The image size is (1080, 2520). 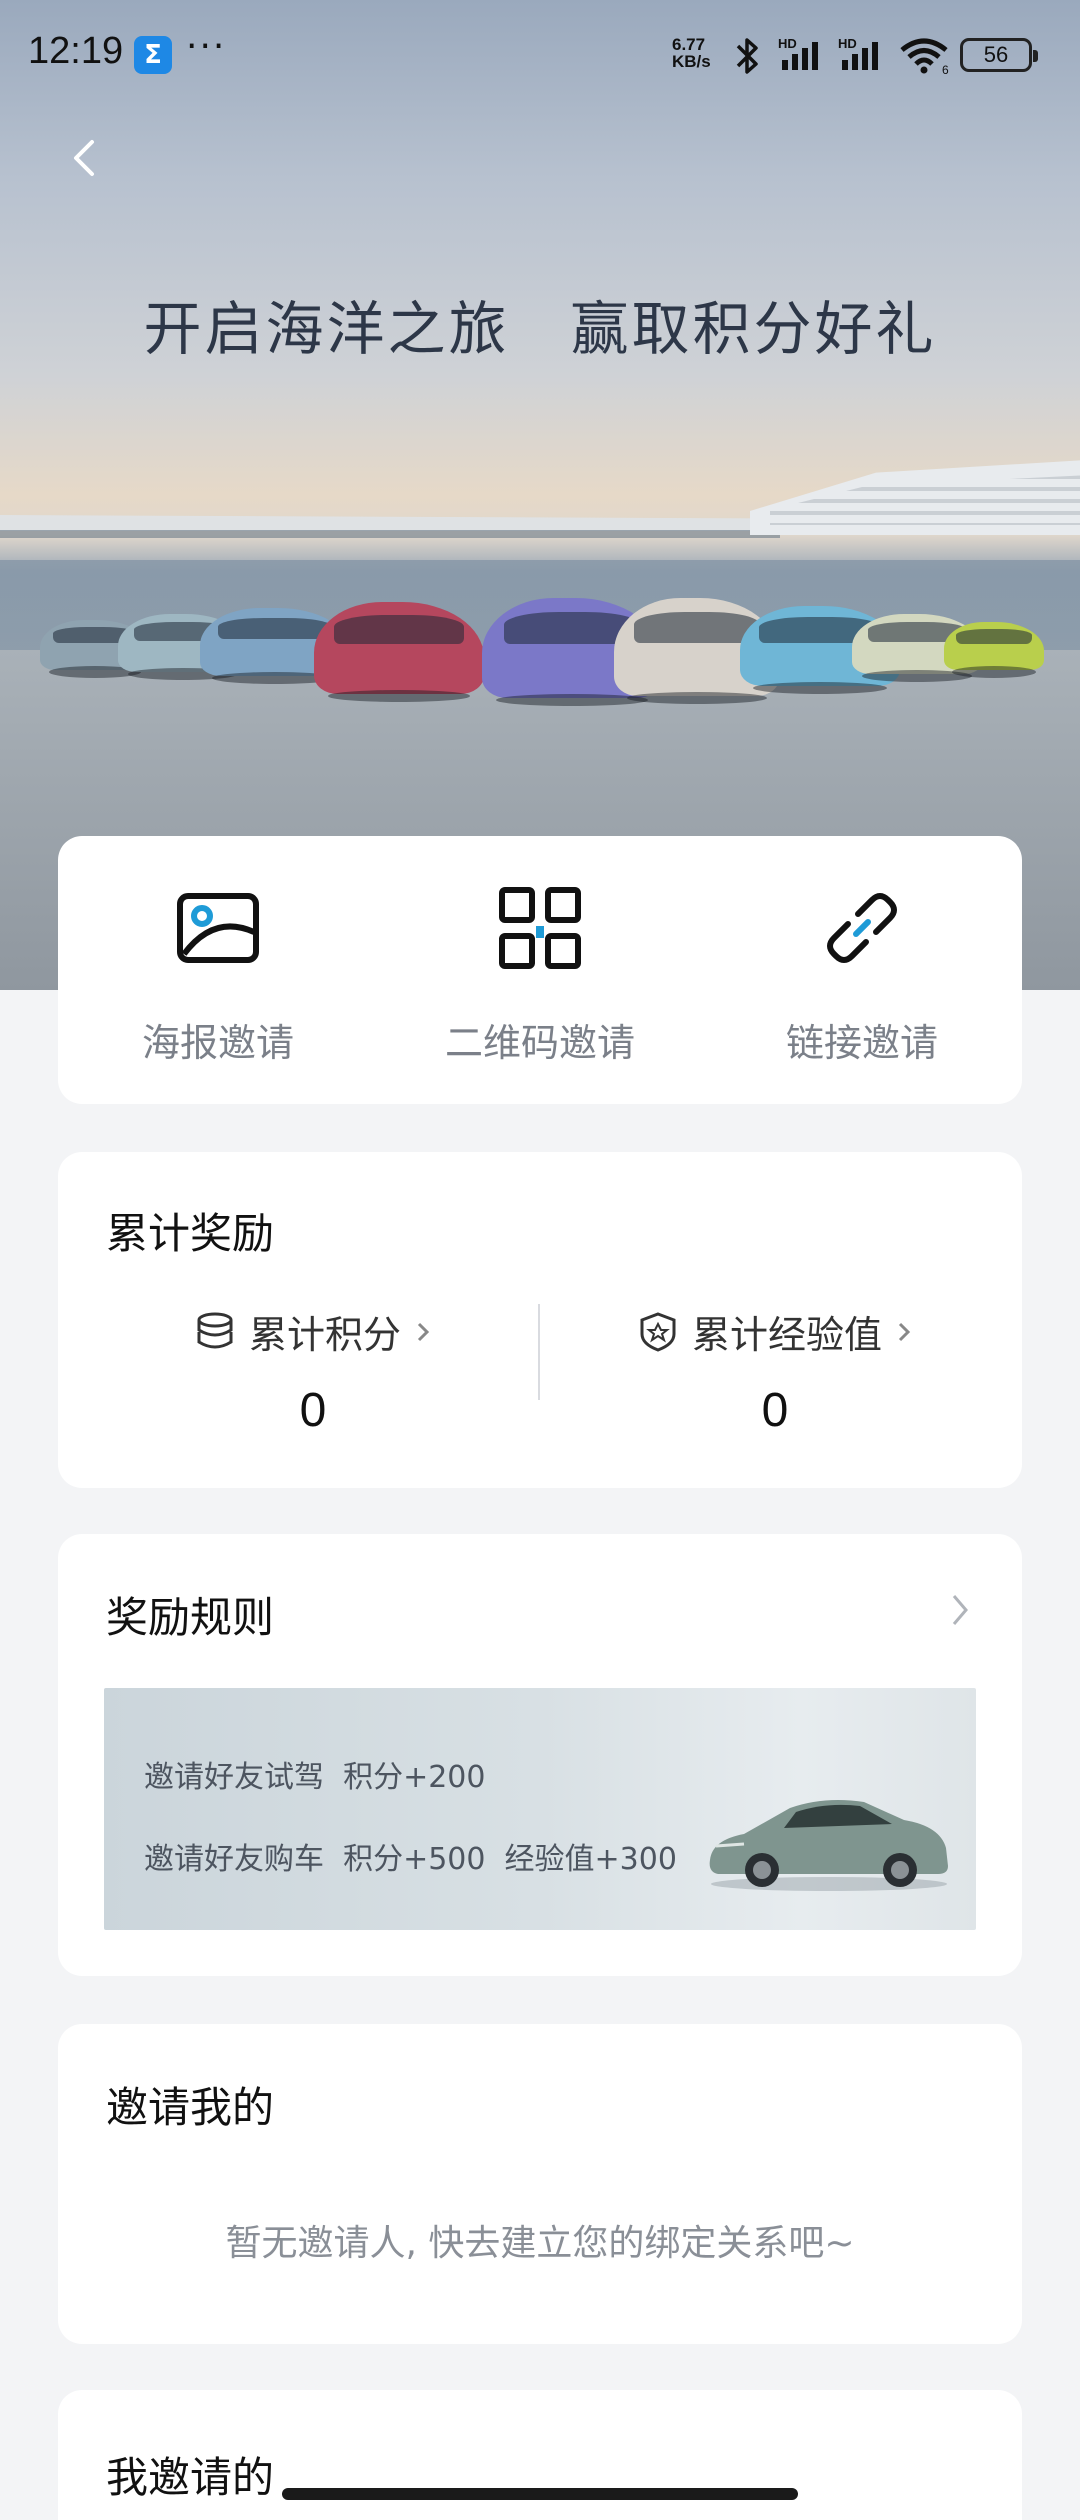 What do you see at coordinates (315, 1777) in the screenshot?
I see `rule-test-drive: 邀请好友试驾 积分+200` at bounding box center [315, 1777].